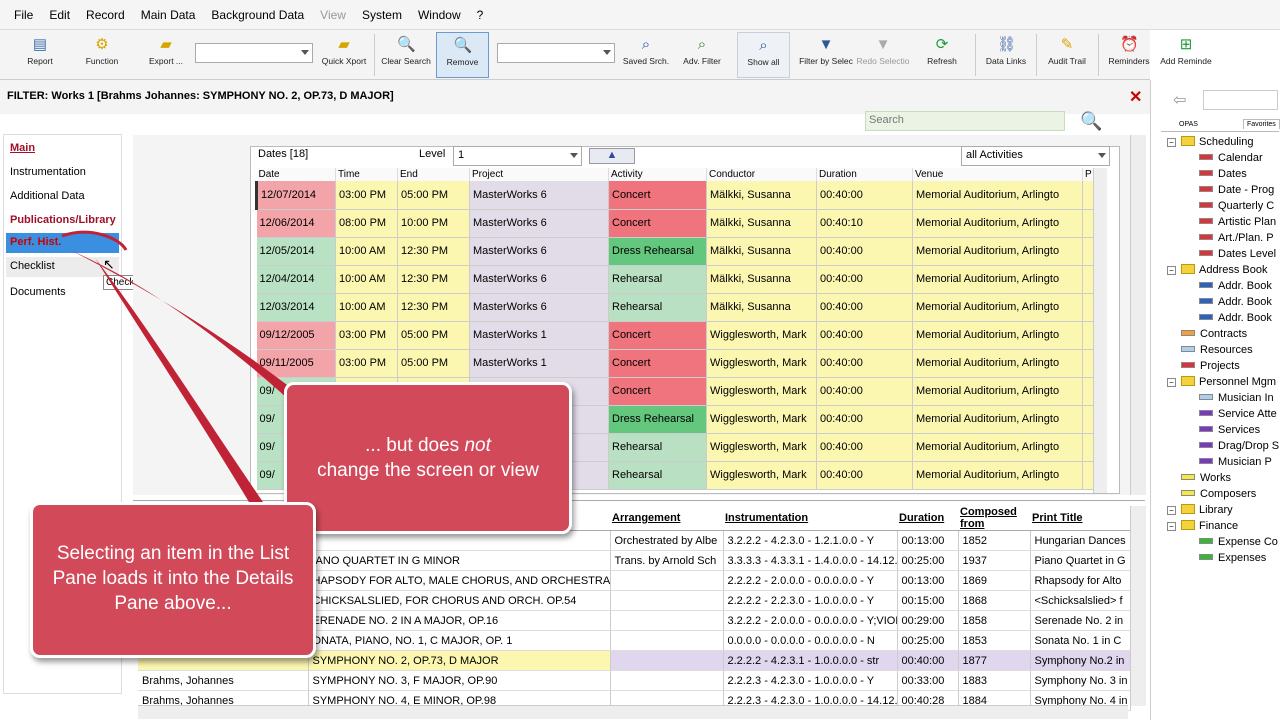 Image resolution: width=1280 pixels, height=720 pixels. I want to click on tree-item: Drag/Drop S, so click(1239, 446).